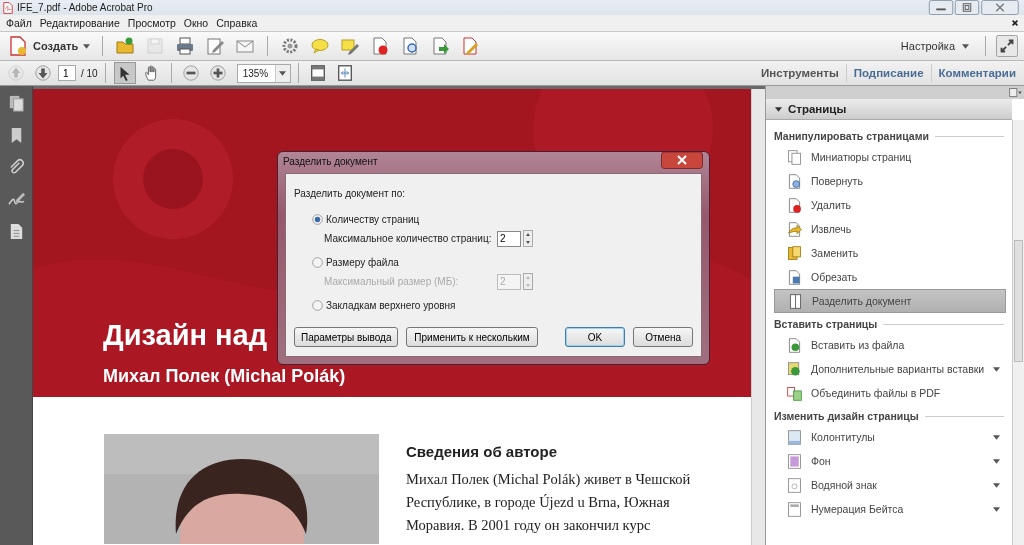 This screenshot has width=1024, height=545. Describe the element at coordinates (794, 205) in the screenshot. I see `page-delete-icon` at that location.